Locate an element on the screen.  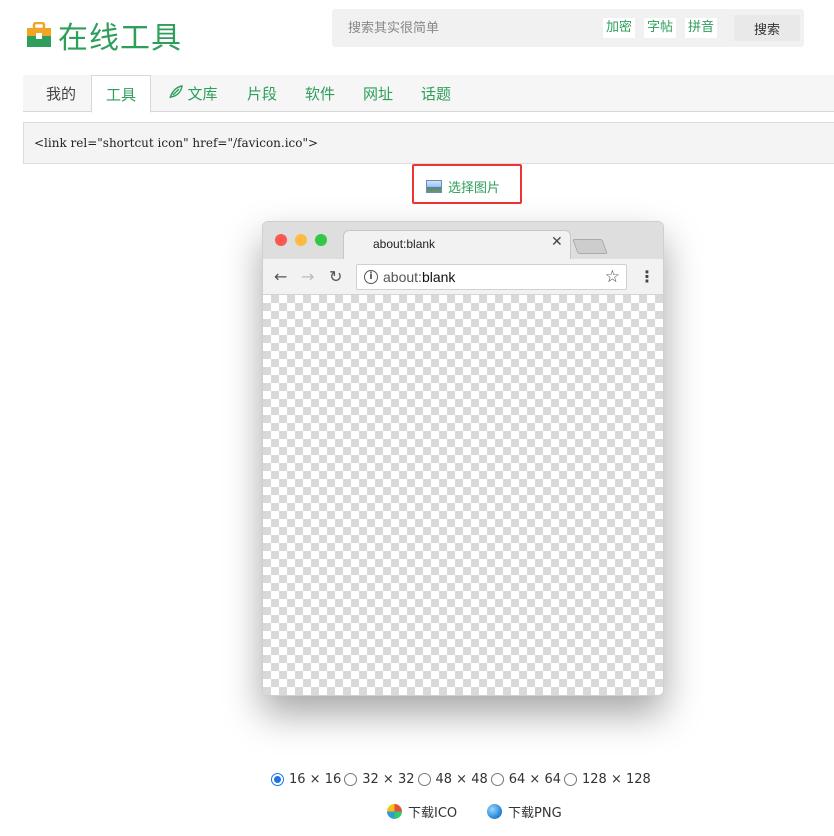
tab-library-label: 文库 is located at coordinates (202, 94).